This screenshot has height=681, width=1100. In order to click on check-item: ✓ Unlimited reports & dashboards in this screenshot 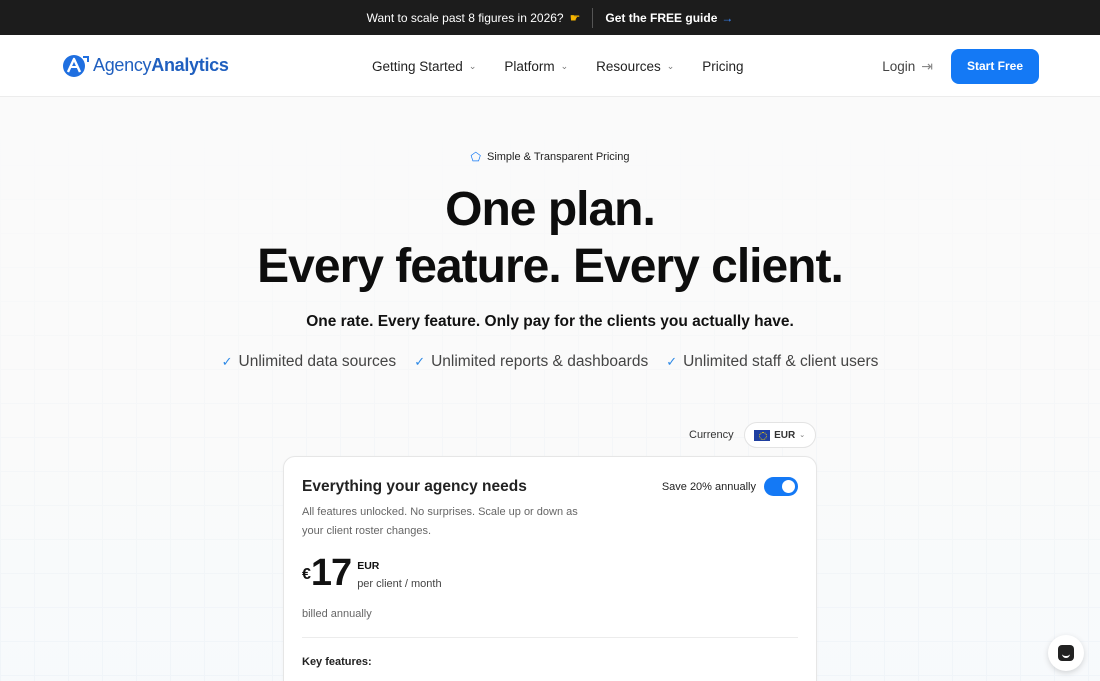, I will do `click(531, 362)`.